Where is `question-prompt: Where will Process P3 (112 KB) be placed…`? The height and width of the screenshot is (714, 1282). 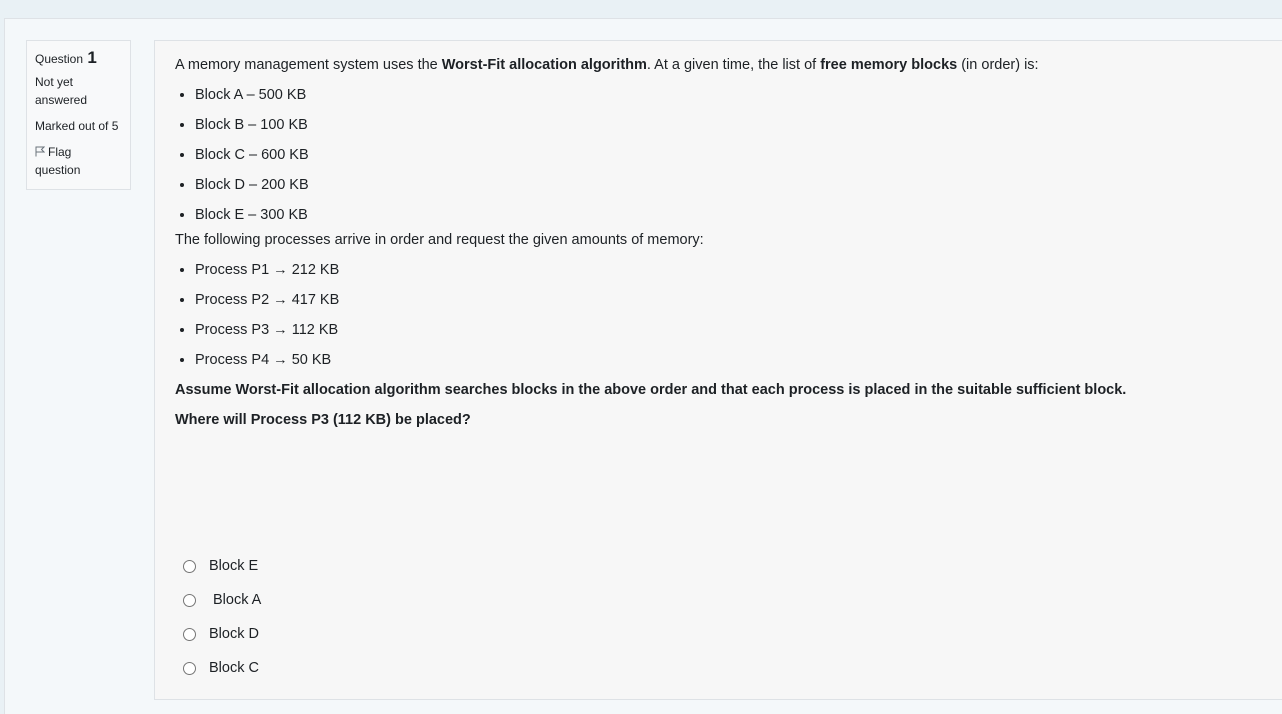 question-prompt: Where will Process P3 (112 KB) be placed… is located at coordinates (323, 420).